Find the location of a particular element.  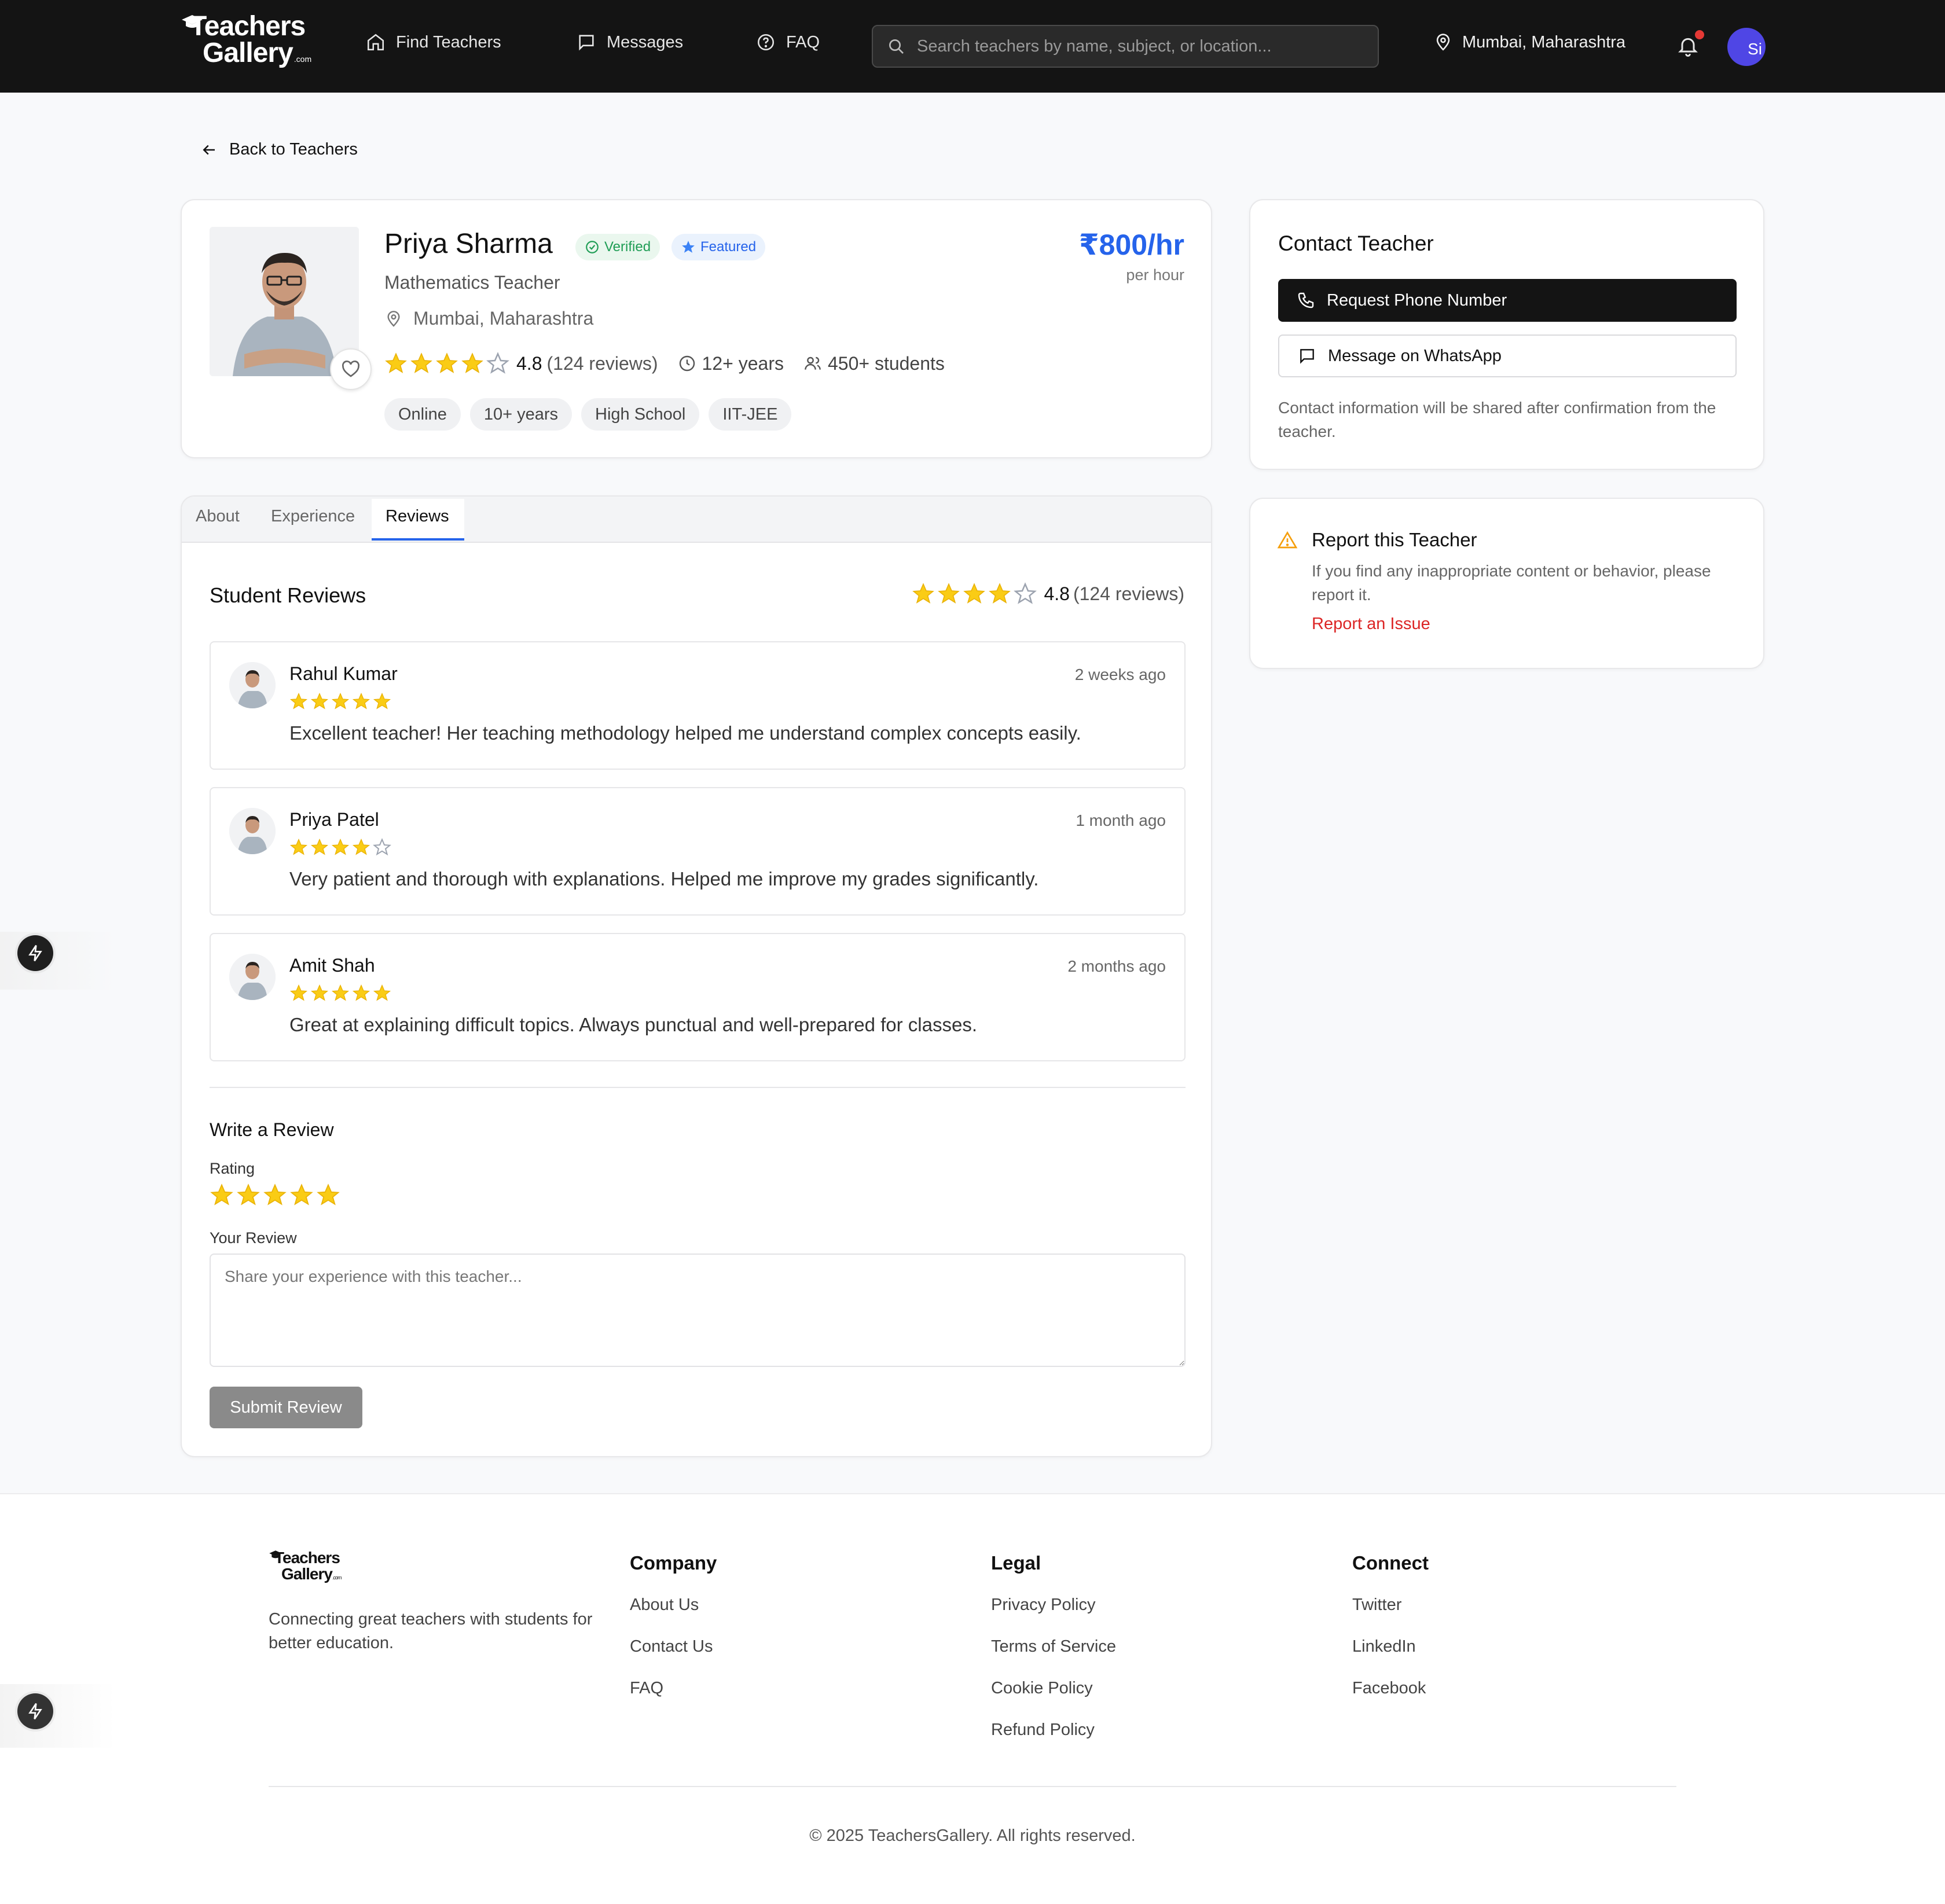

search-bar is located at coordinates (1125, 46).